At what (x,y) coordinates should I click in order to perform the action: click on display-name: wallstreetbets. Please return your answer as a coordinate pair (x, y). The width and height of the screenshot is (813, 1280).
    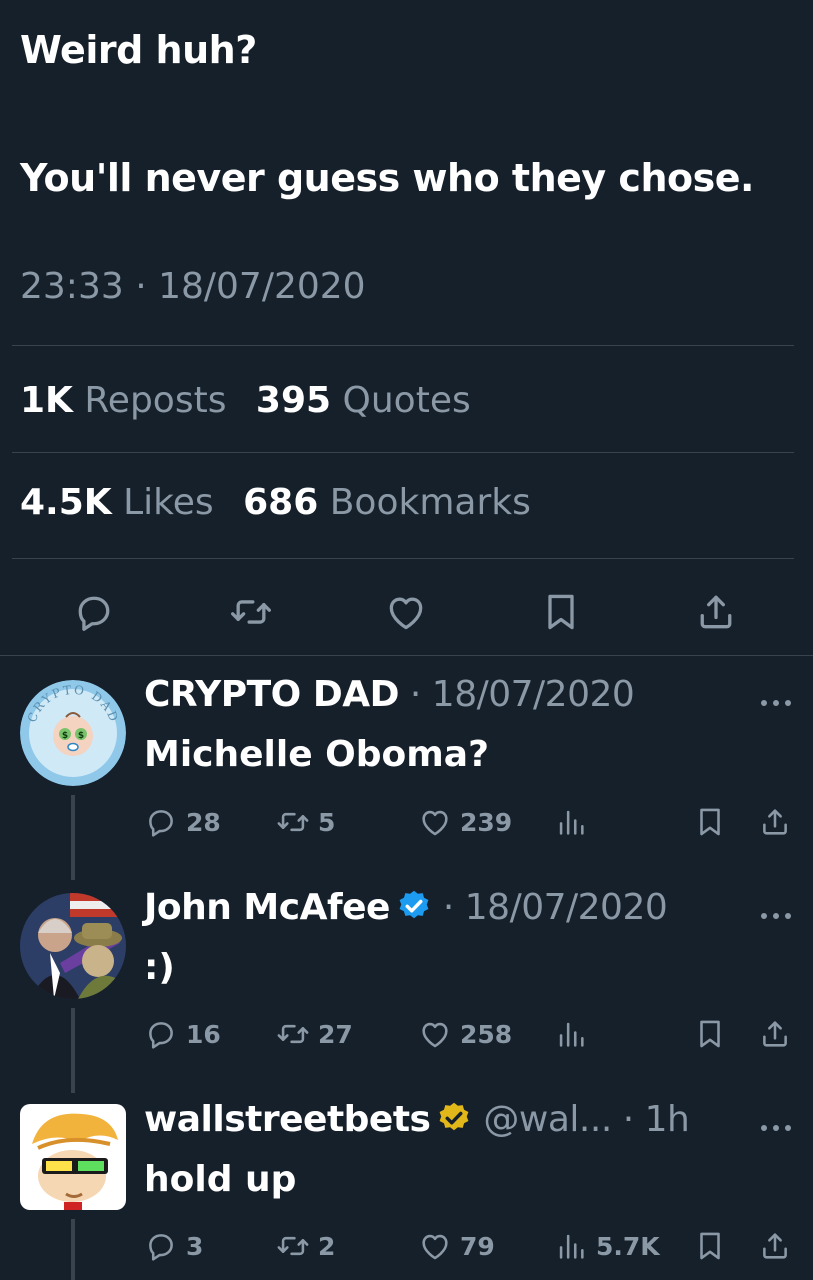
    Looking at the image, I should click on (287, 1119).